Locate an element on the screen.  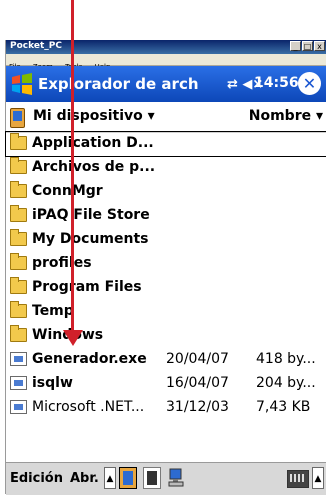
file-date: 20/04/07 is located at coordinates (197, 359).